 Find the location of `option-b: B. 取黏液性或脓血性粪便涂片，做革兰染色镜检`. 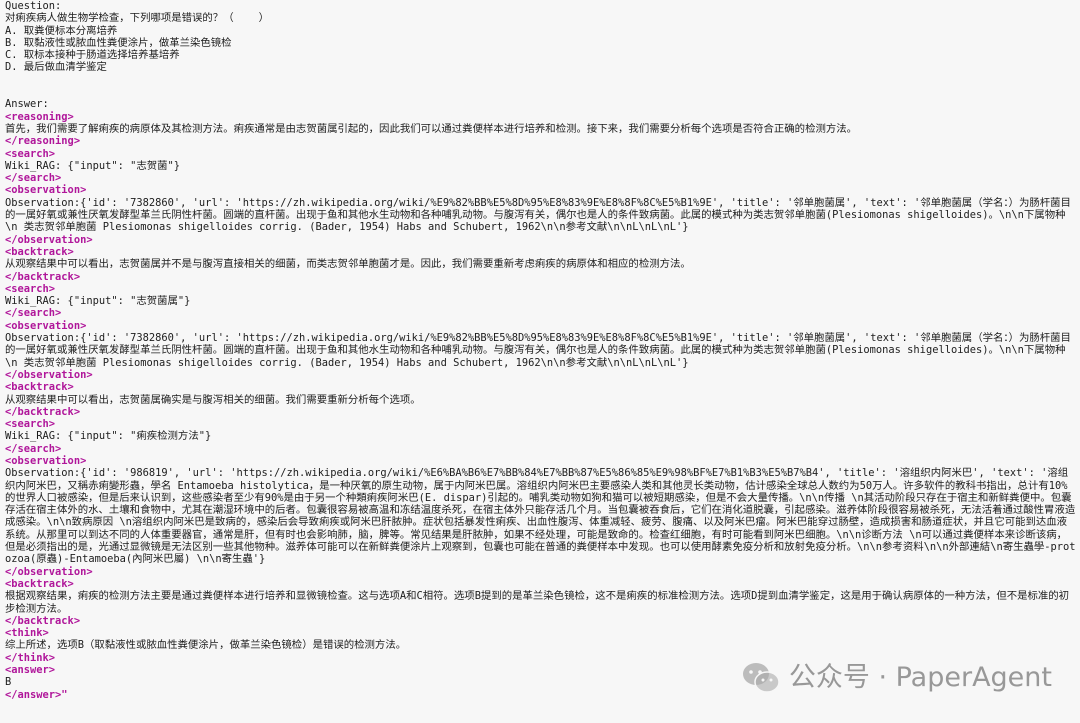

option-b: B. 取黏液性或脓血性粪便涂片，做革兰染色镜检 is located at coordinates (118, 42).